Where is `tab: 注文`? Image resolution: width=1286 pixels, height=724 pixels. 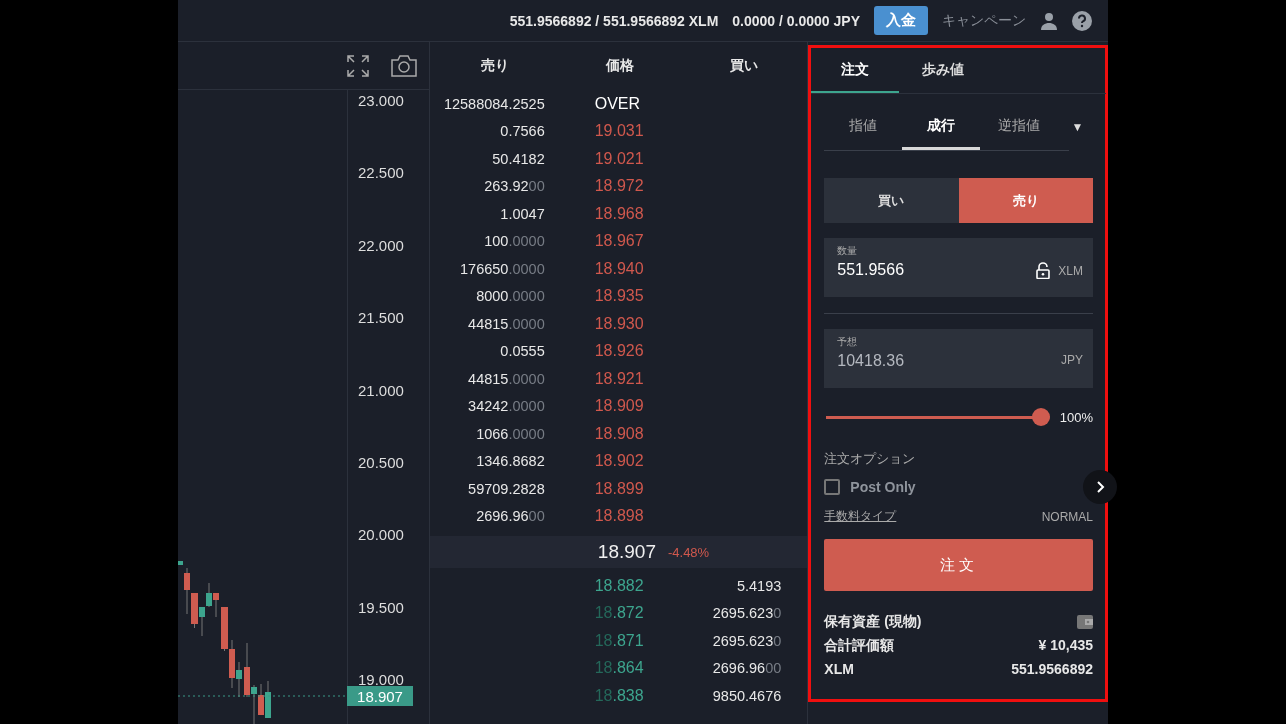
tab: 注文 is located at coordinates (855, 70).